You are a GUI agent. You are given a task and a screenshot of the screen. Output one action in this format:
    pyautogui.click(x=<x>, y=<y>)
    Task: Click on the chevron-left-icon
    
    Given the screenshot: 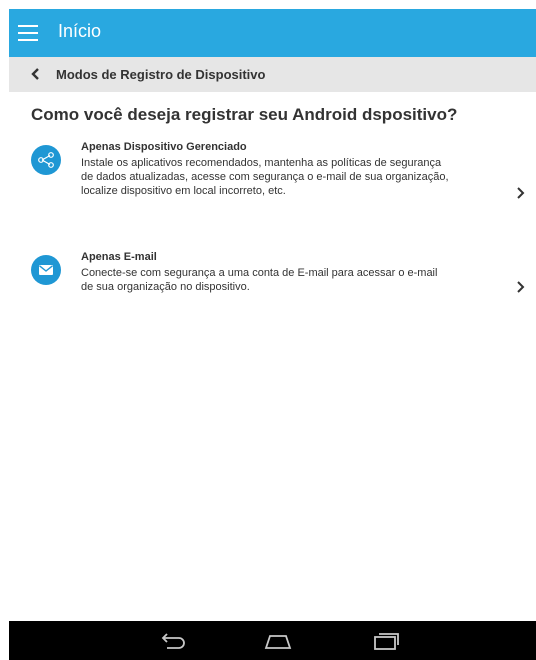 What is the action you would take?
    pyautogui.click(x=36, y=74)
    